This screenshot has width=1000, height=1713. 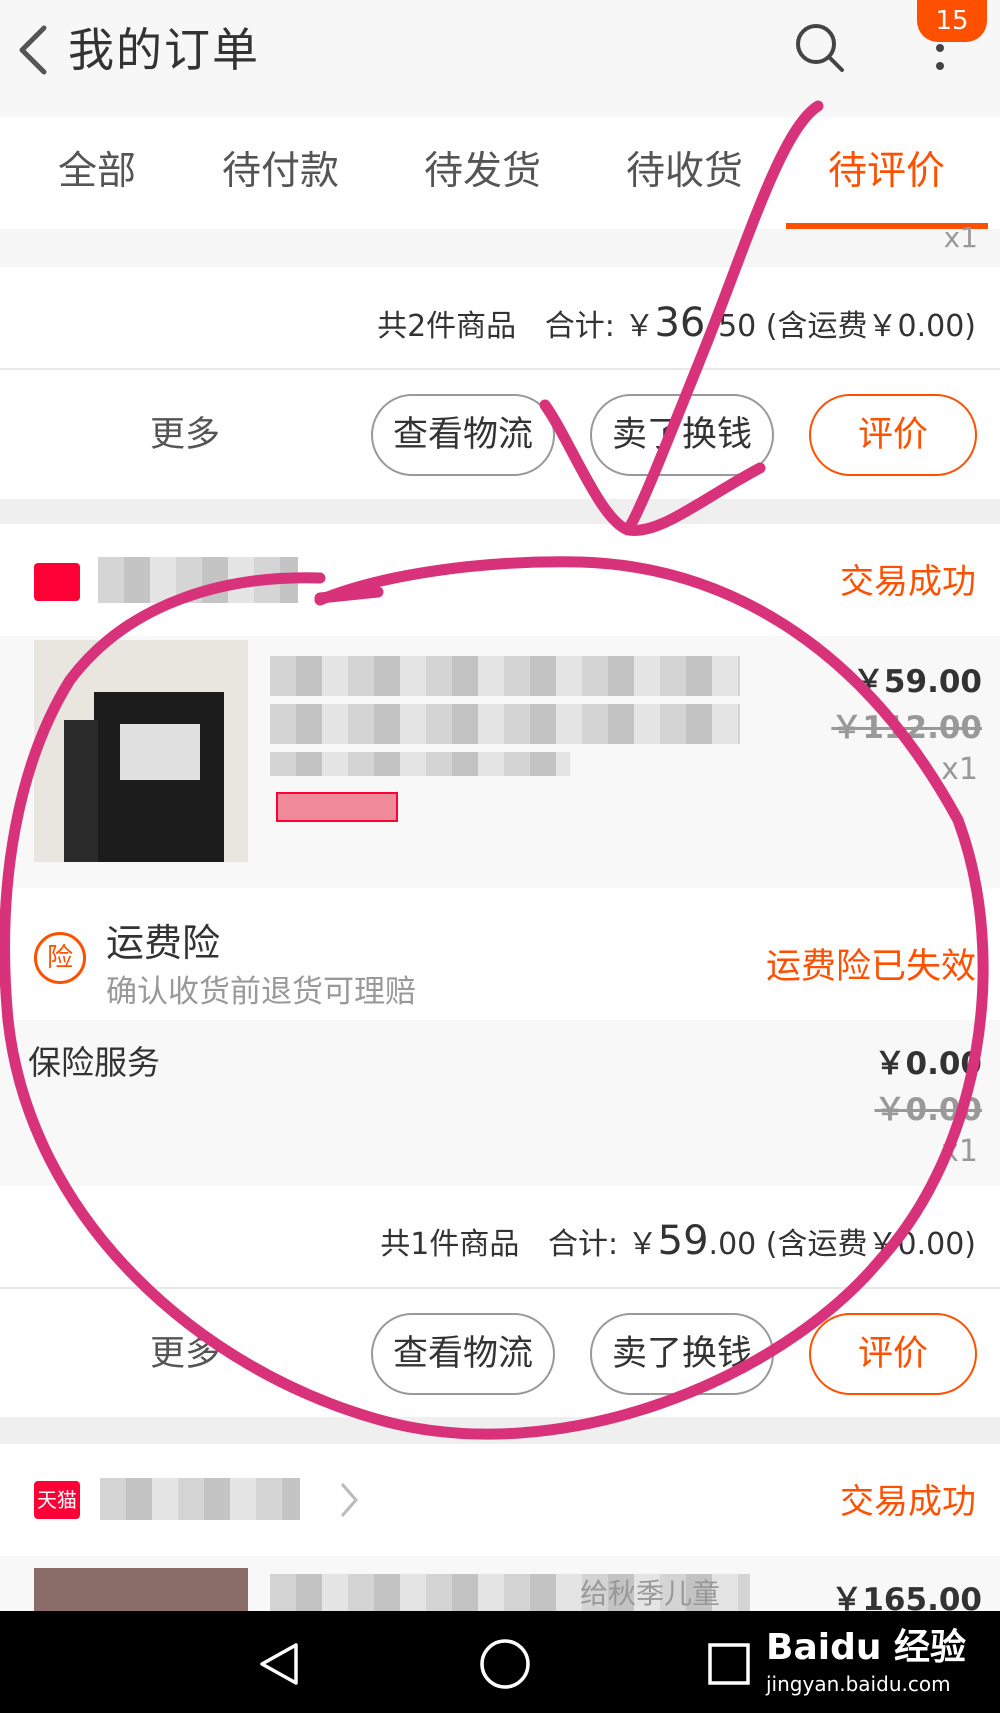 I want to click on order-summary: 共1件商品 合计: ￥59.00 (含运费￥0.00), so click(x=678, y=1243).